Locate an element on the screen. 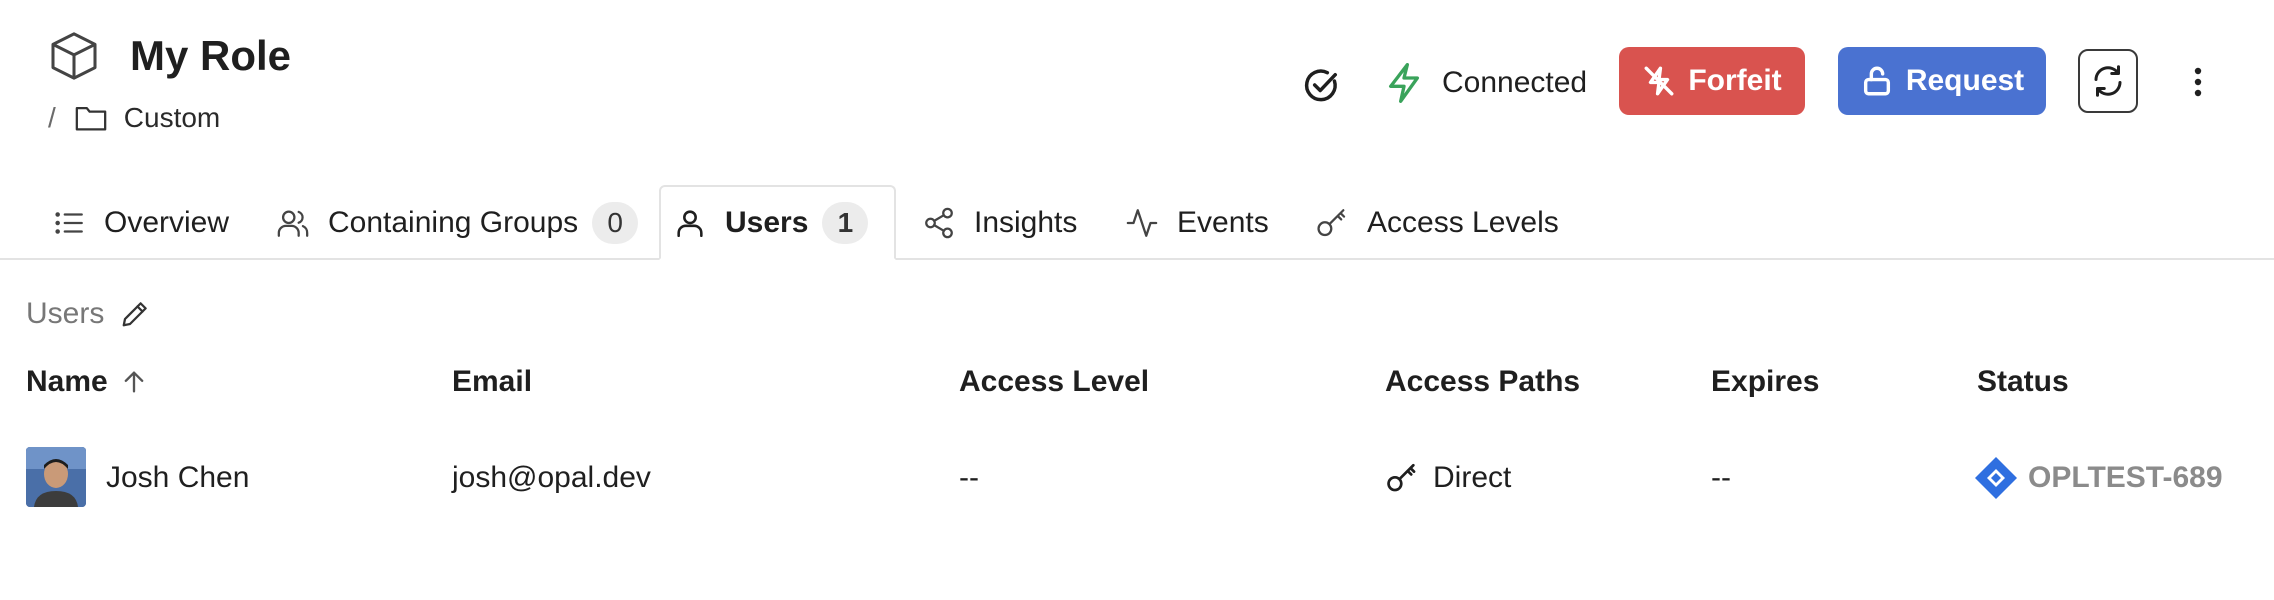 The width and height of the screenshot is (2274, 600). column-header-access-level-label: Access Level is located at coordinates (1054, 381).